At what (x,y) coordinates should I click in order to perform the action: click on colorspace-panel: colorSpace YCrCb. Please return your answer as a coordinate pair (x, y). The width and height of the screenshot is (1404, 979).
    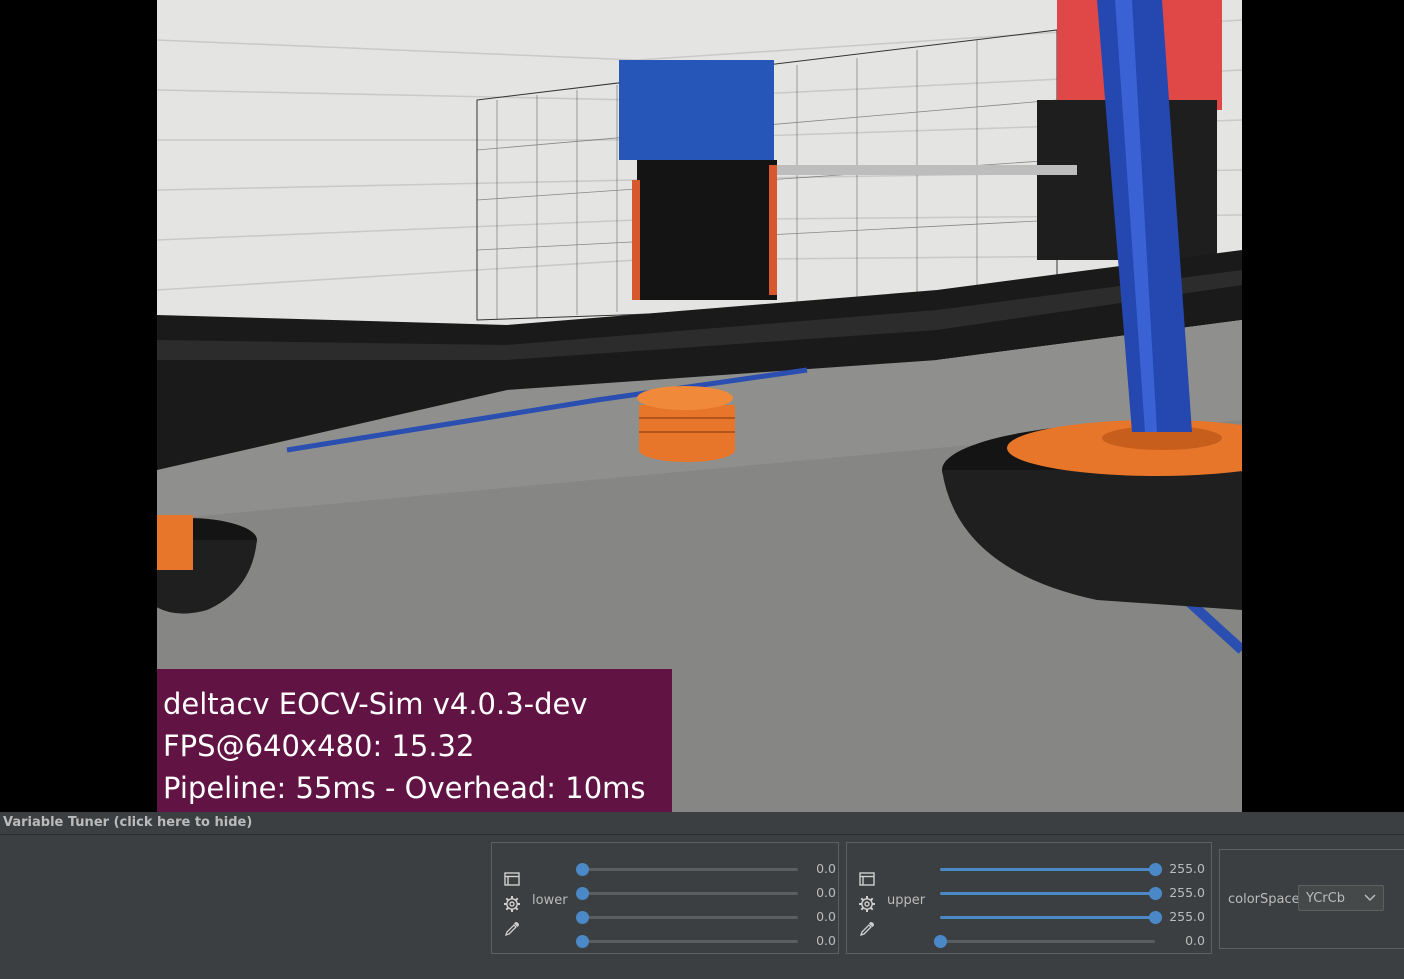
    Looking at the image, I should click on (1311, 899).